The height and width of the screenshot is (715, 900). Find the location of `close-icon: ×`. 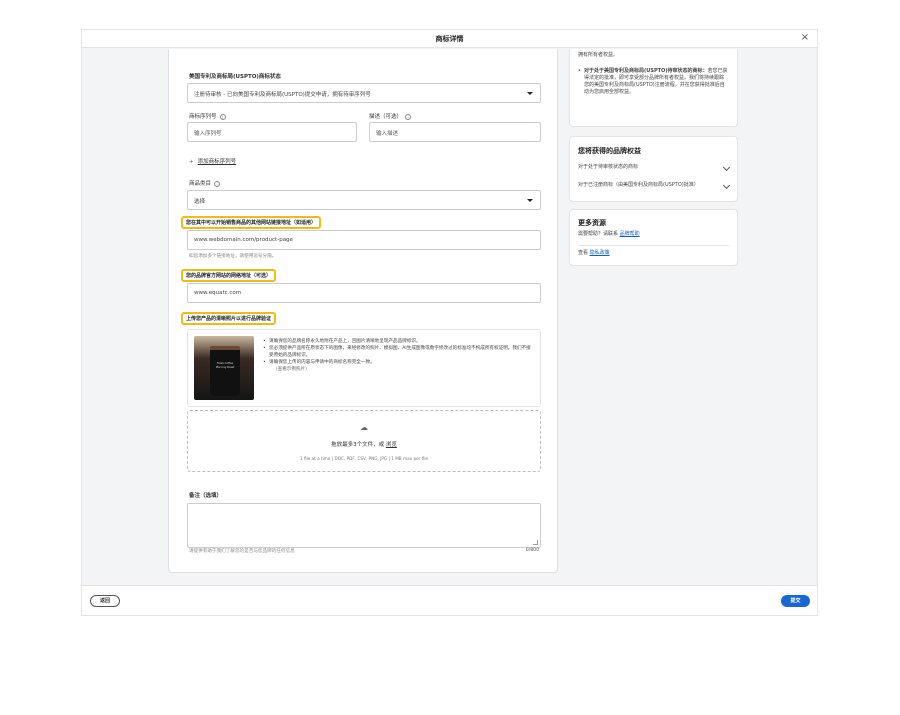

close-icon: × is located at coordinates (805, 37).